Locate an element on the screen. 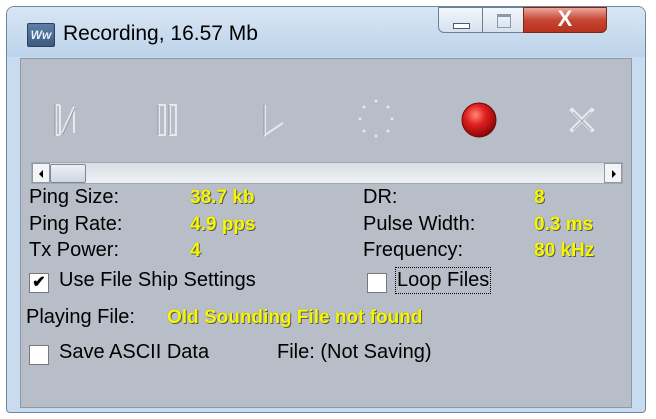 This screenshot has height=419, width=656. use-file-ship-settings-label: Use File Ship Settings is located at coordinates (157, 280).